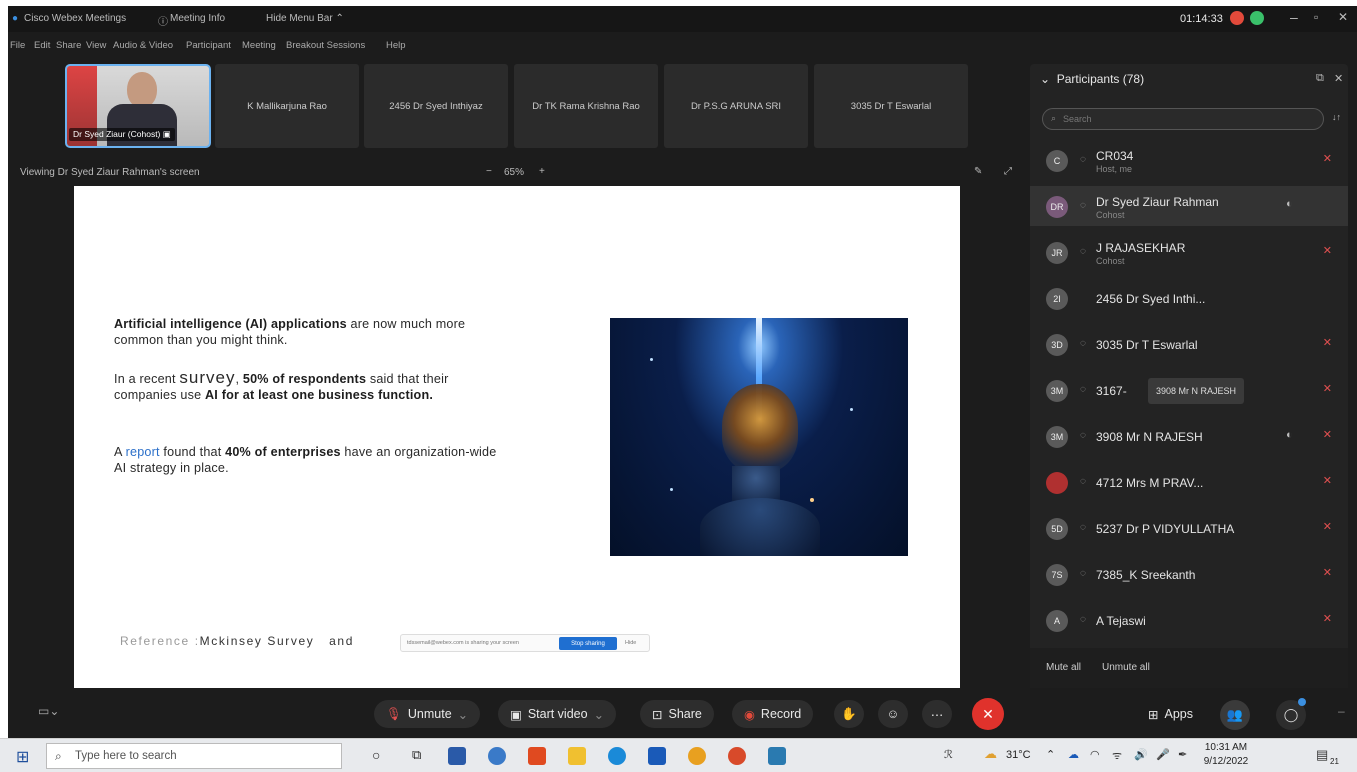 The image size is (1357, 772). I want to click on folder-icon, so click(497, 756).